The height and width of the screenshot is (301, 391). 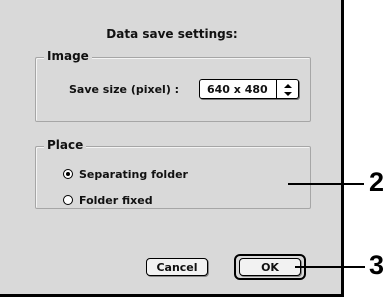 What do you see at coordinates (65, 145) in the screenshot?
I see `place-group-legend: Place` at bounding box center [65, 145].